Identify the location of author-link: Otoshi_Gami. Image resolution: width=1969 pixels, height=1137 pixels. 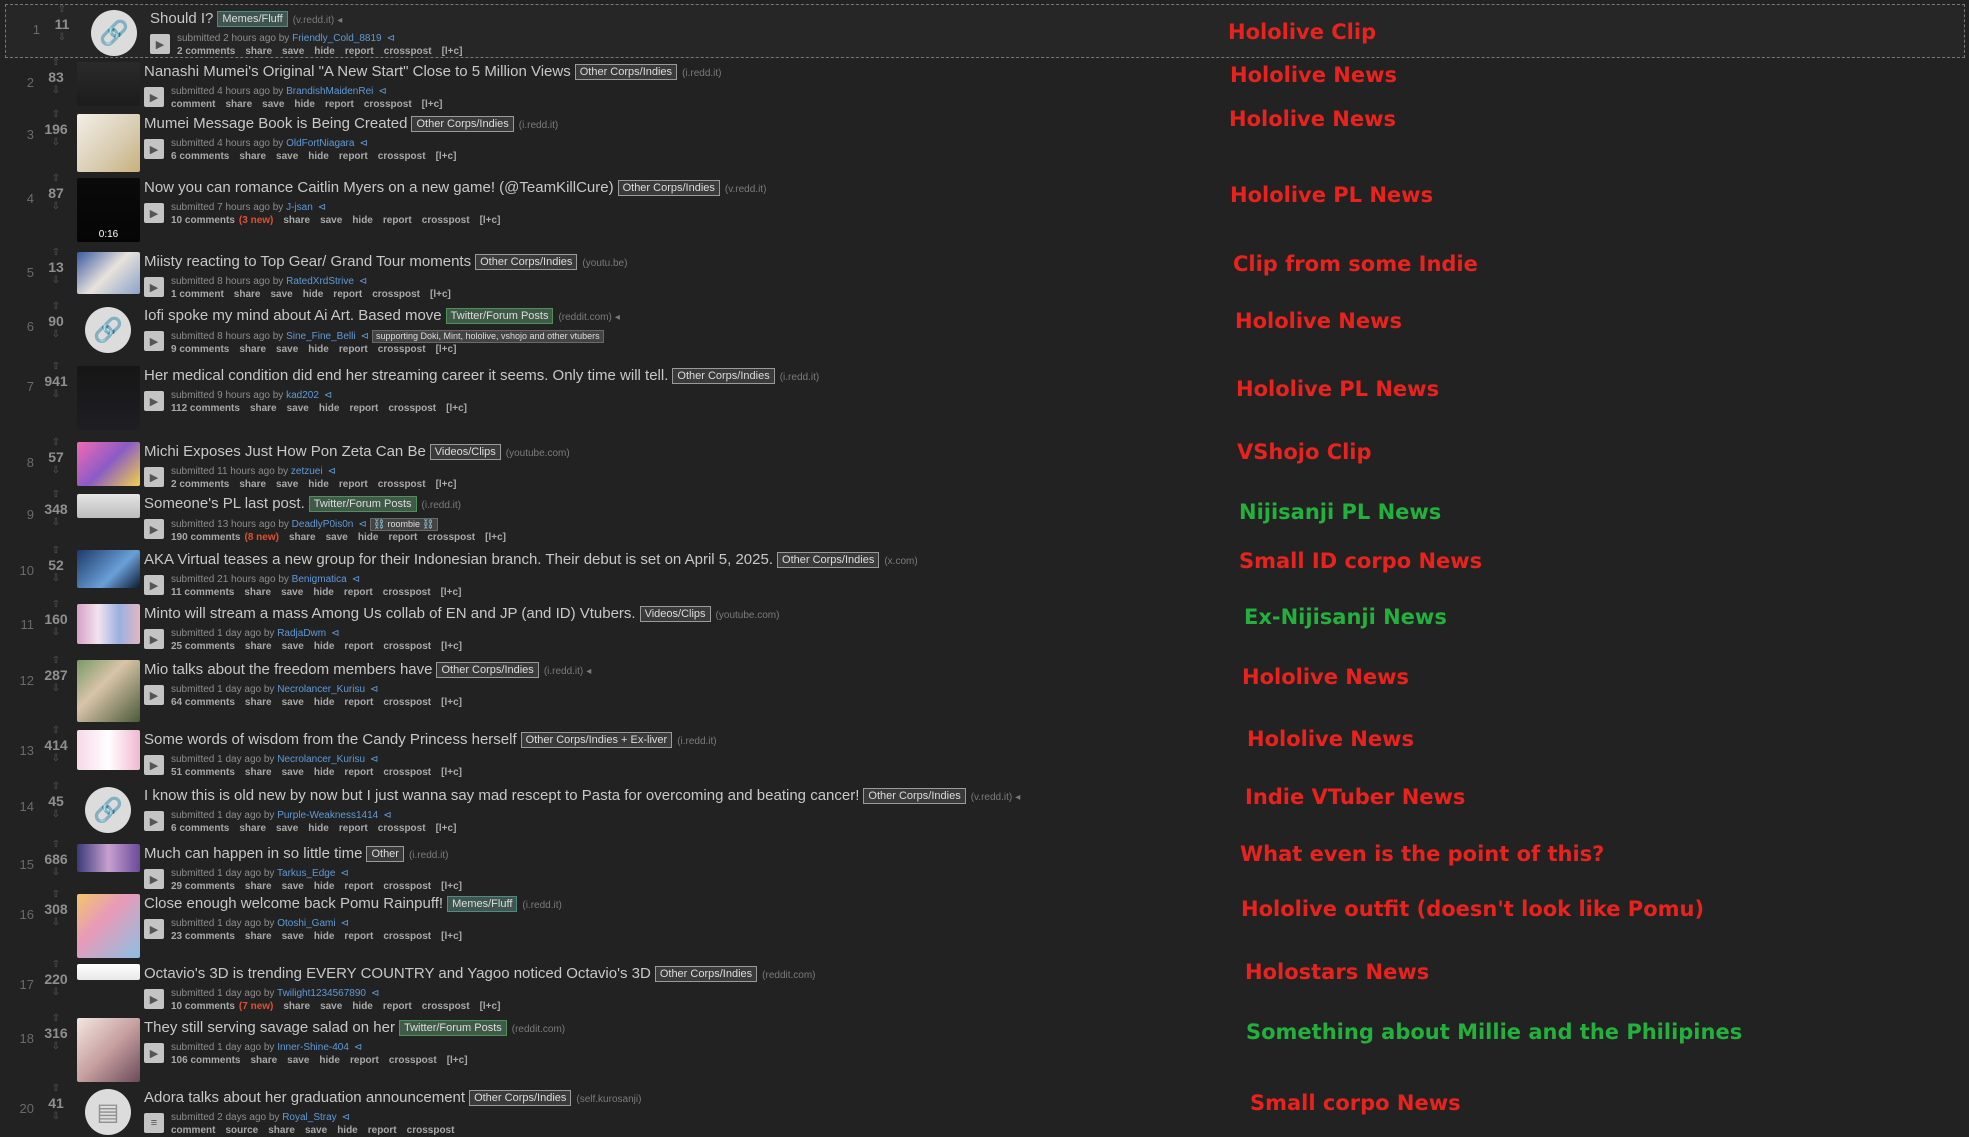
(306, 923).